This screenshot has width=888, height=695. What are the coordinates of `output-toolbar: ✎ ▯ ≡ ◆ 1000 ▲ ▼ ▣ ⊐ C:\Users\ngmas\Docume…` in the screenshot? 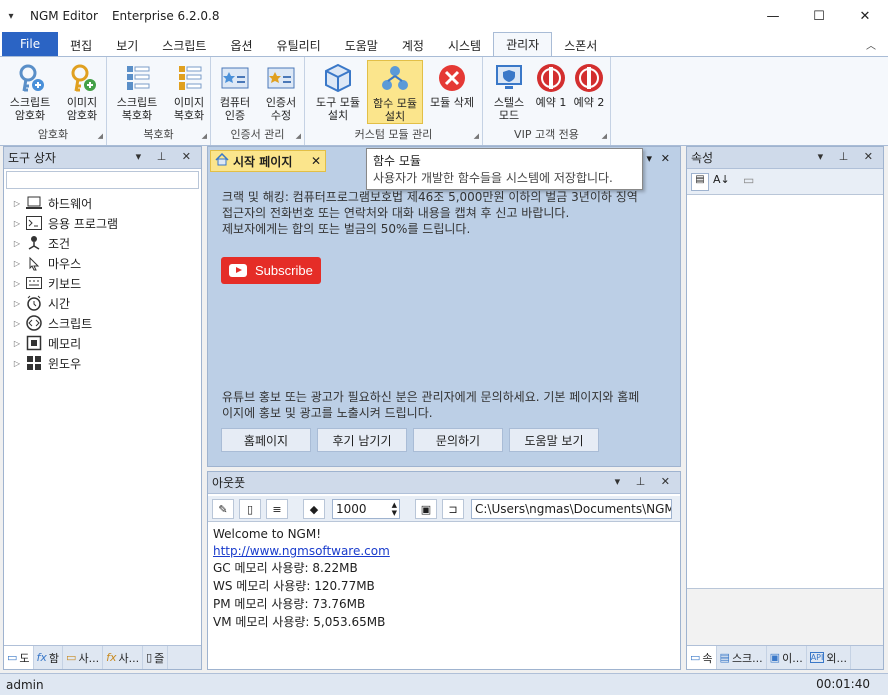 It's located at (444, 509).